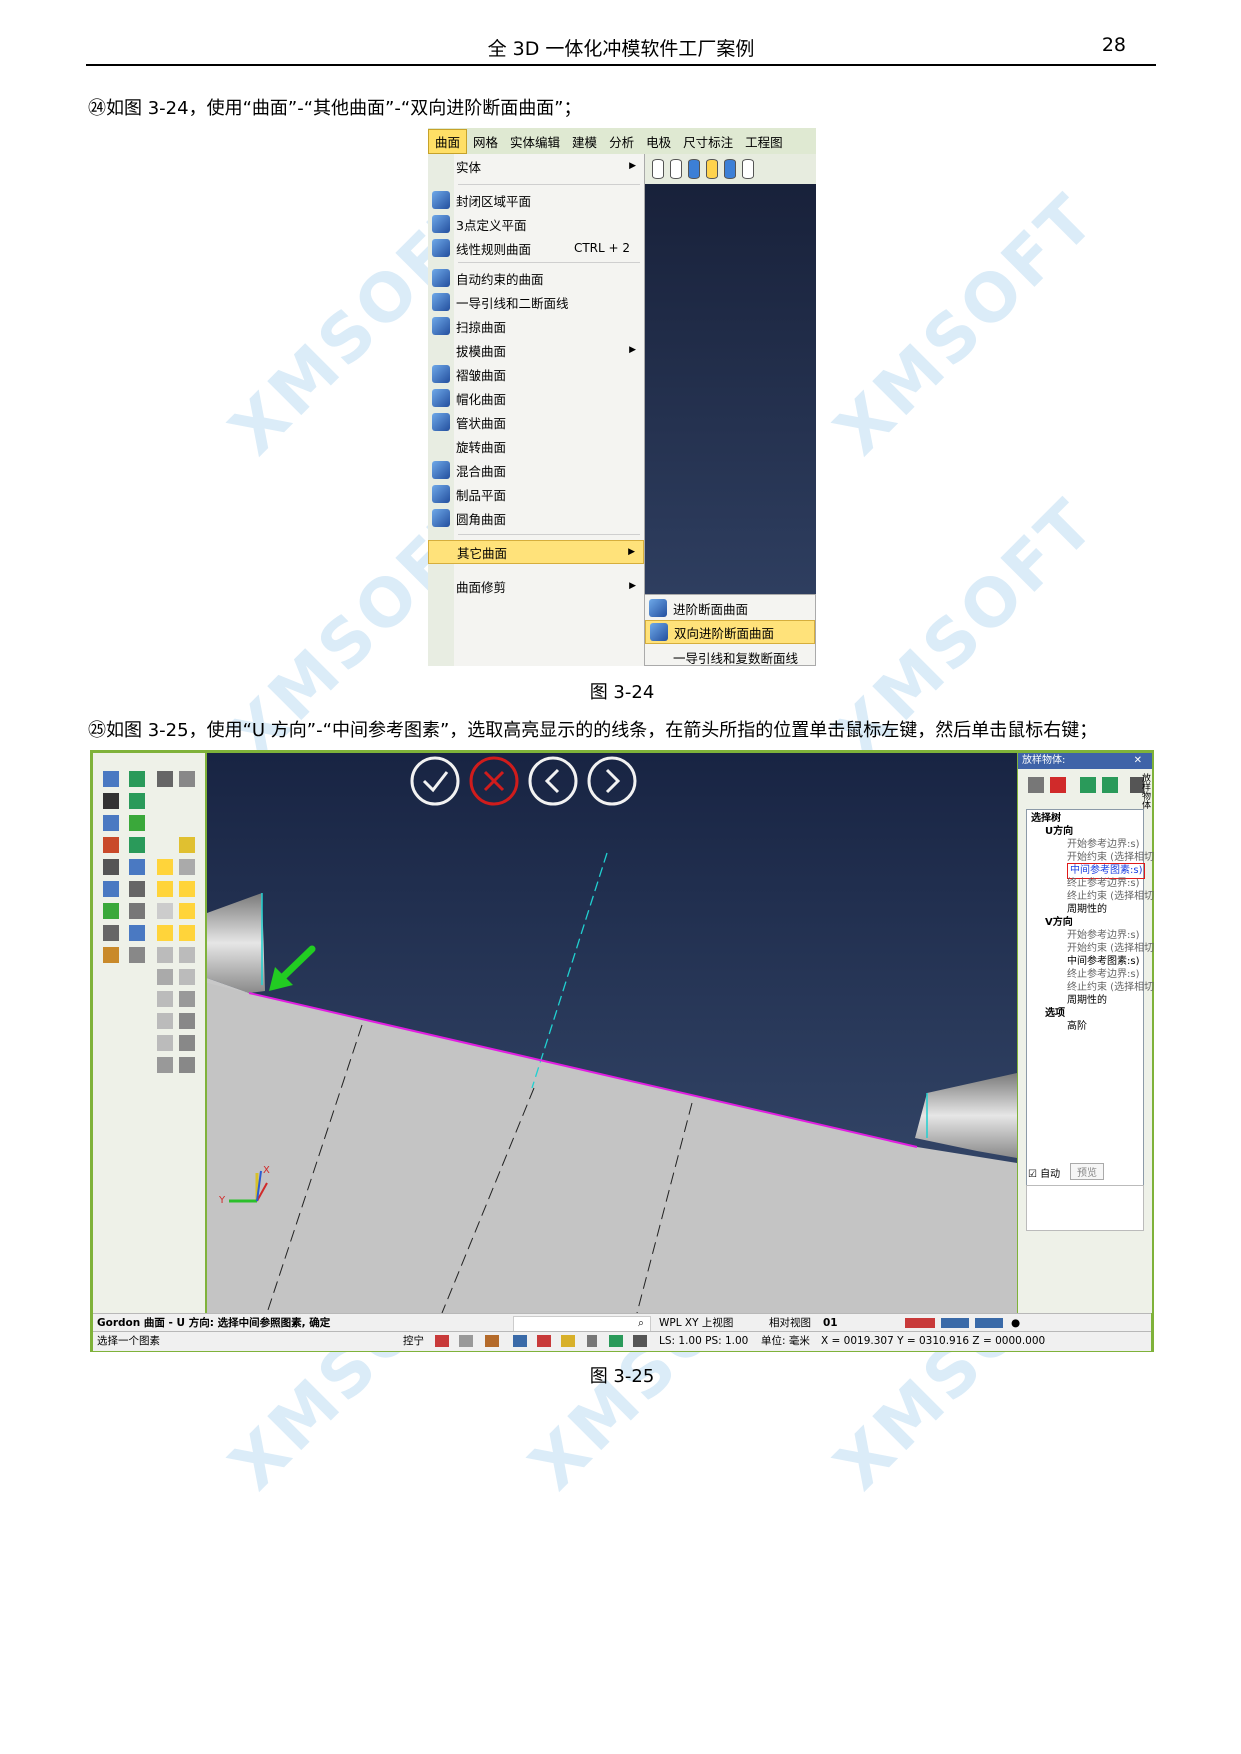 The image size is (1241, 1754). I want to click on menu-item-sweep: 扫掠曲面, so click(536, 326).